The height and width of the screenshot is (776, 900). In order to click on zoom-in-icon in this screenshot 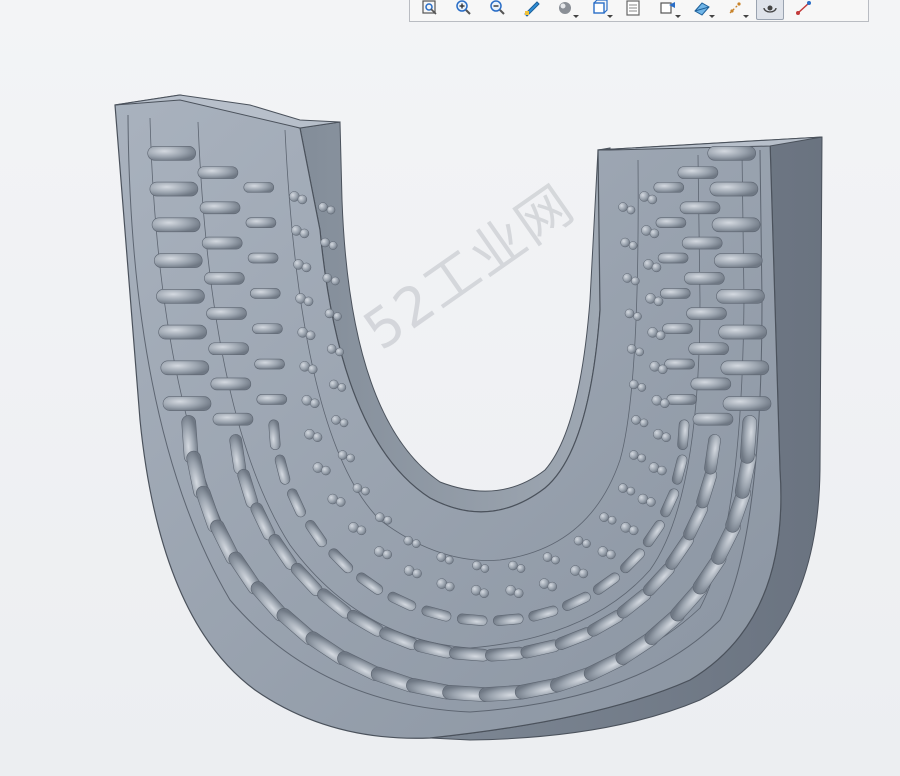, I will do `click(463, 7)`.